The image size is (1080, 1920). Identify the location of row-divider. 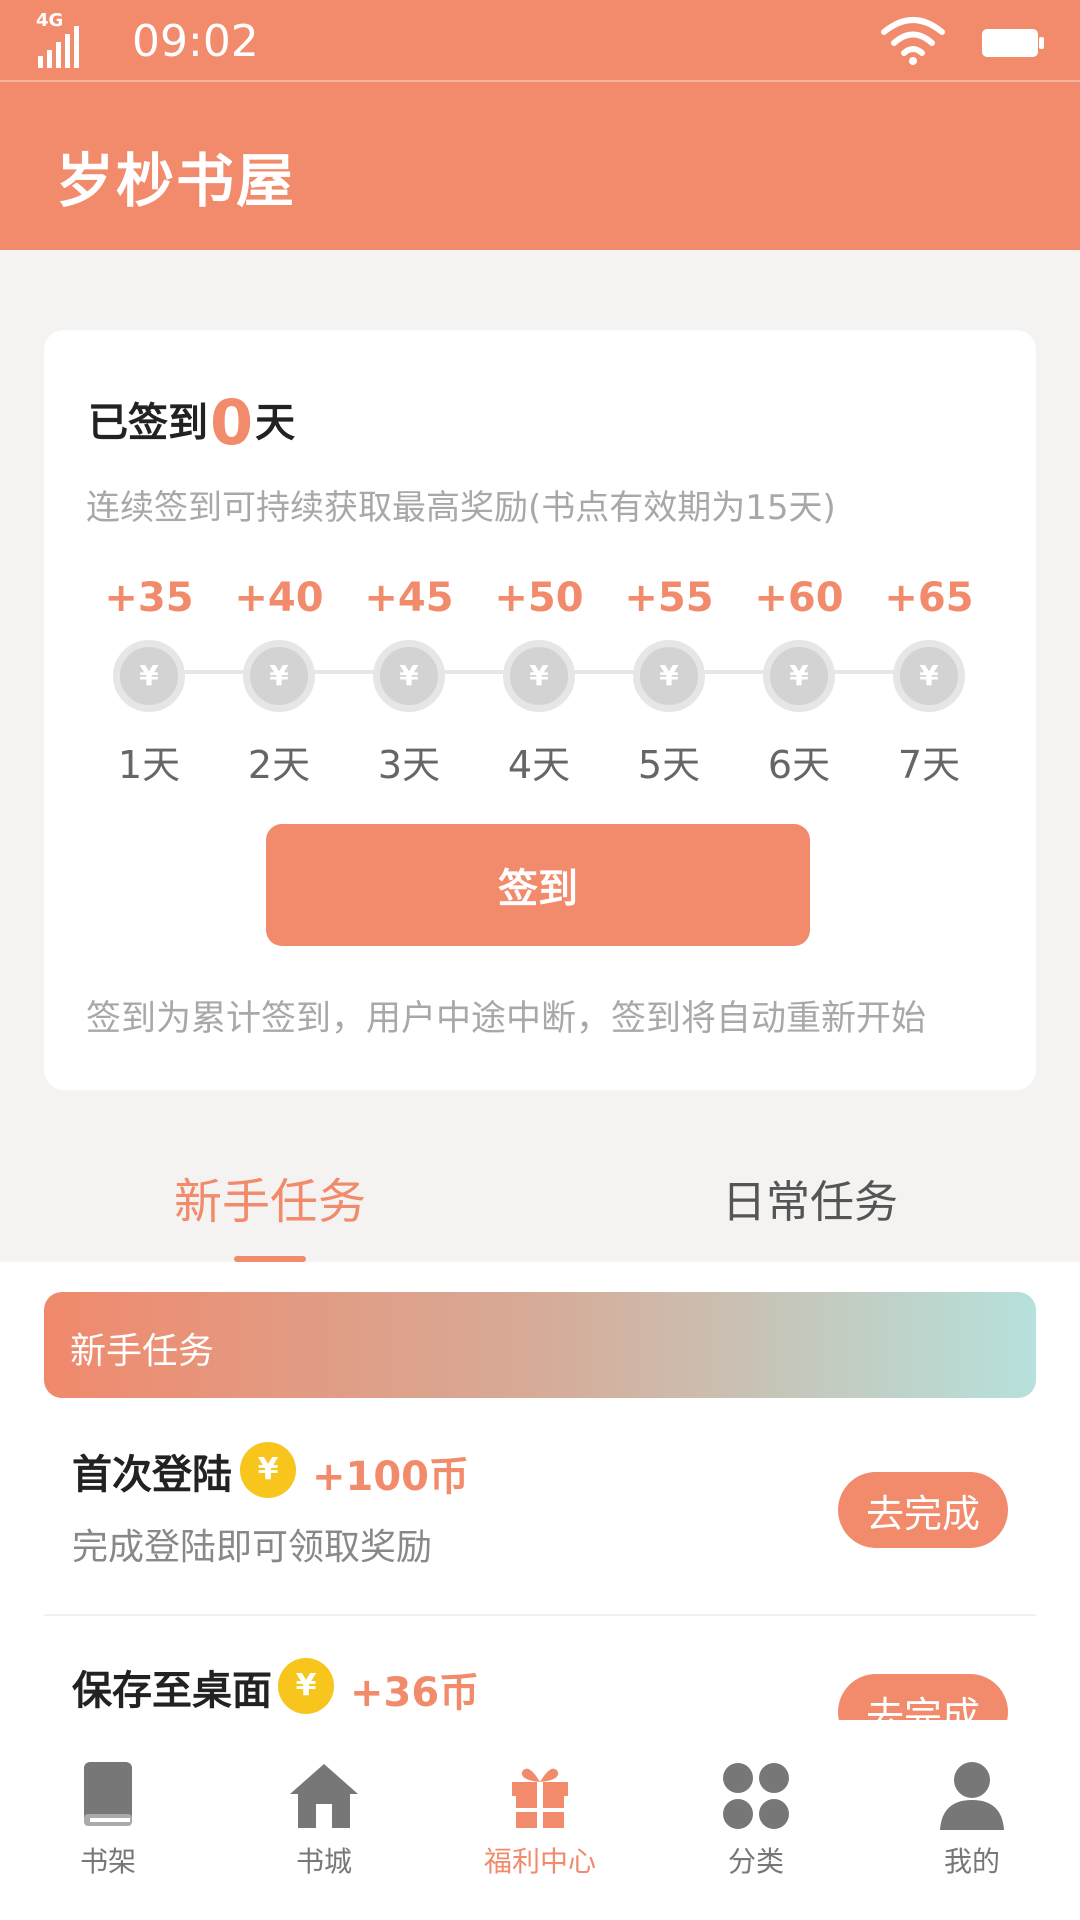
(540, 1615).